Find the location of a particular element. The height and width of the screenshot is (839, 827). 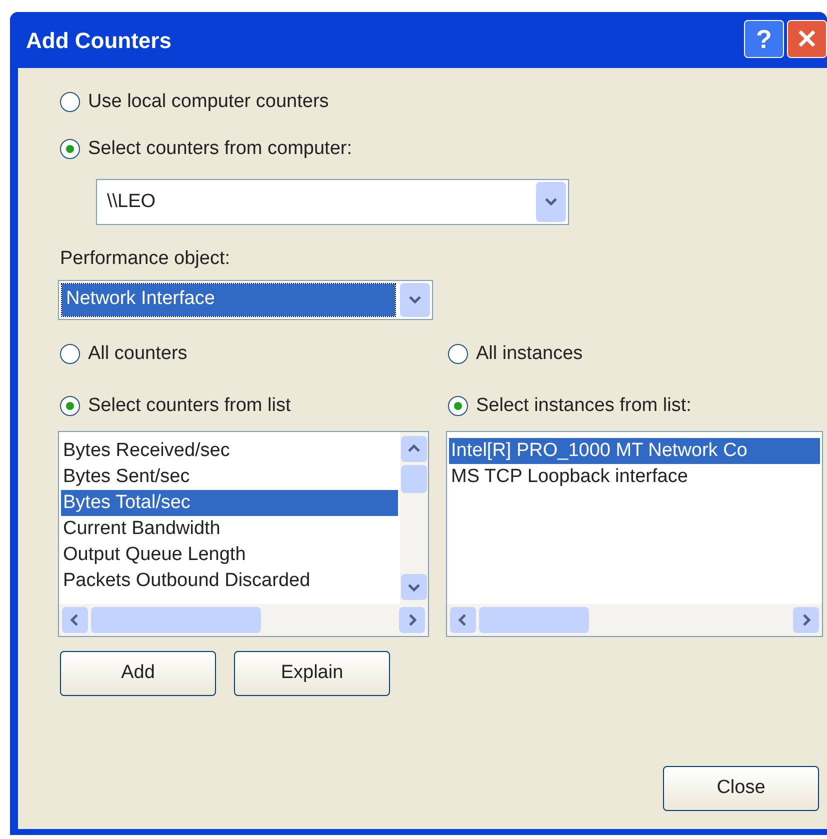

close-dialog-button: Close is located at coordinates (741, 788).